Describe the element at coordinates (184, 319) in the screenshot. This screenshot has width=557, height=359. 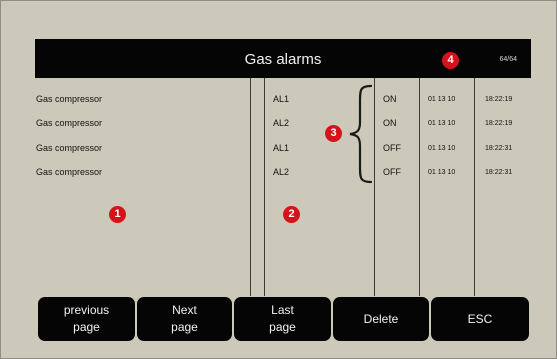
I see `next-page-button: Next page` at that location.